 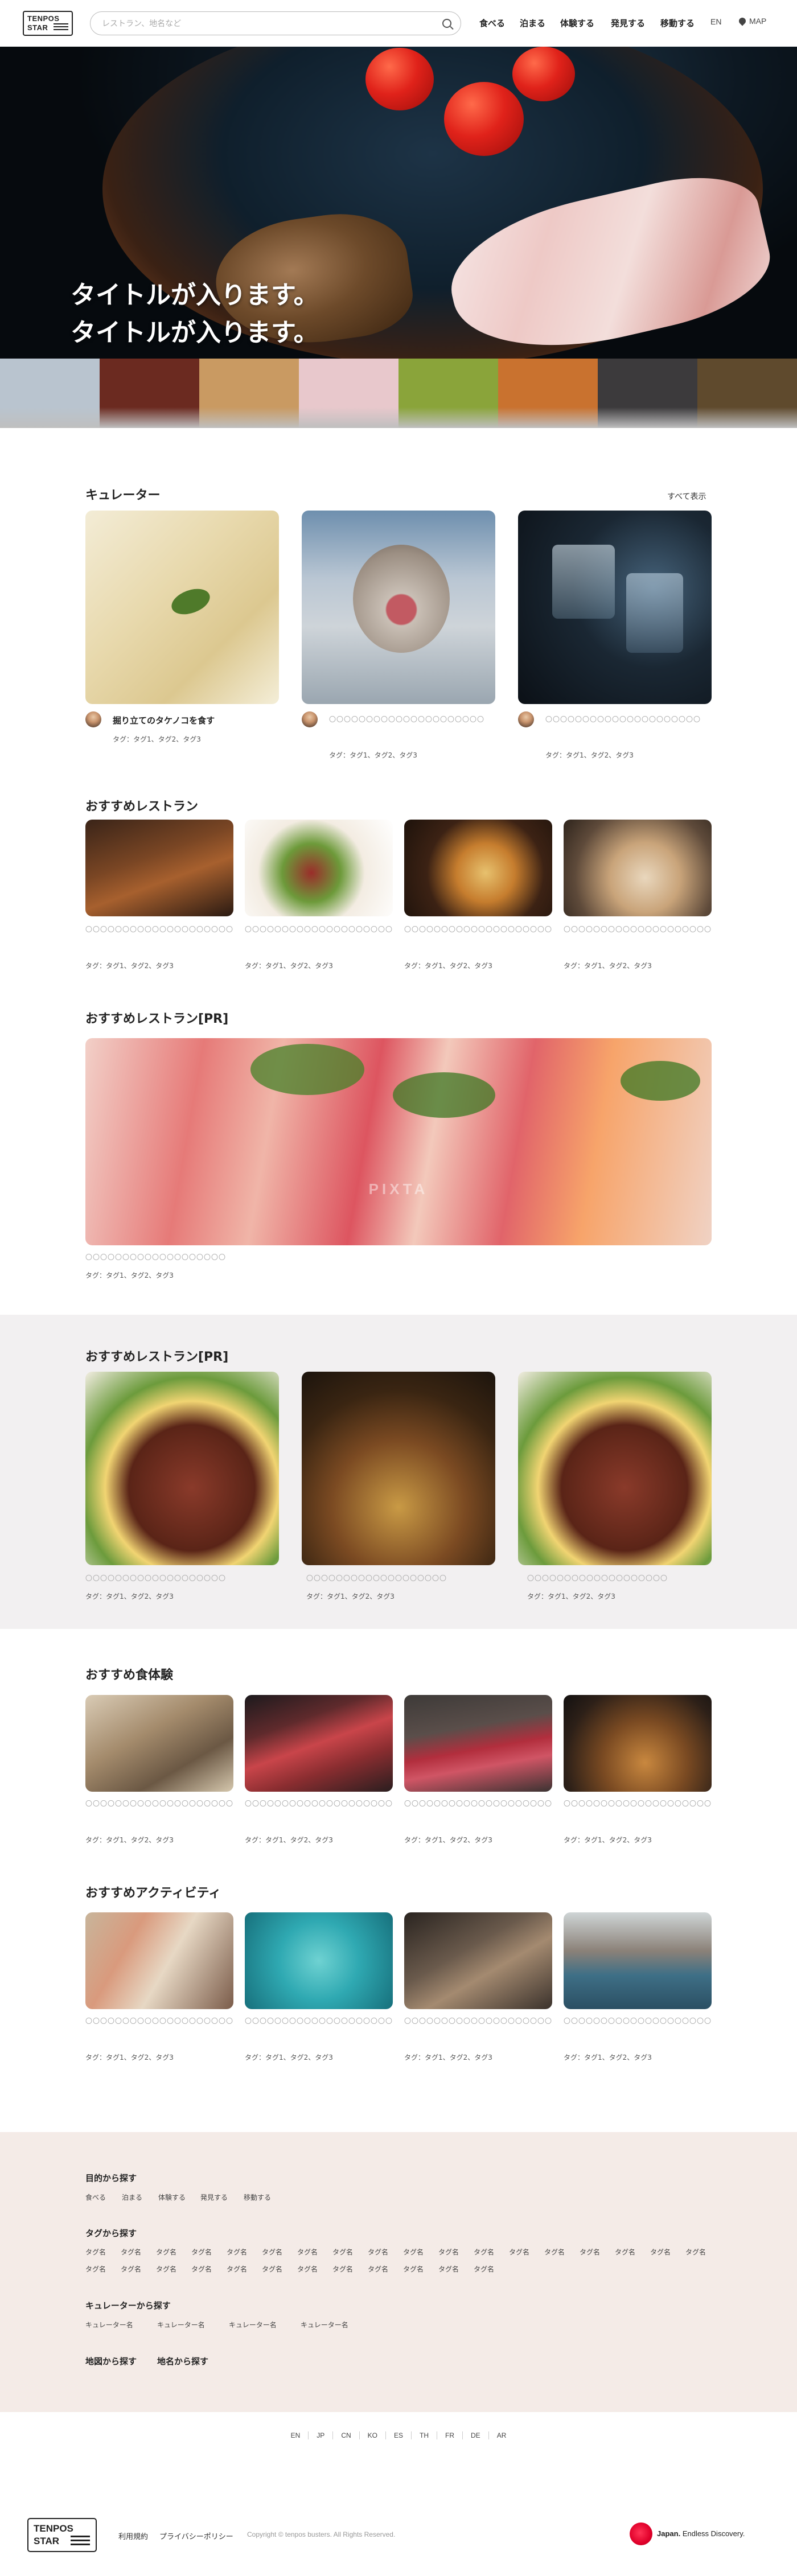 I want to click on terms-link: 利用規約, so click(x=133, y=2536).